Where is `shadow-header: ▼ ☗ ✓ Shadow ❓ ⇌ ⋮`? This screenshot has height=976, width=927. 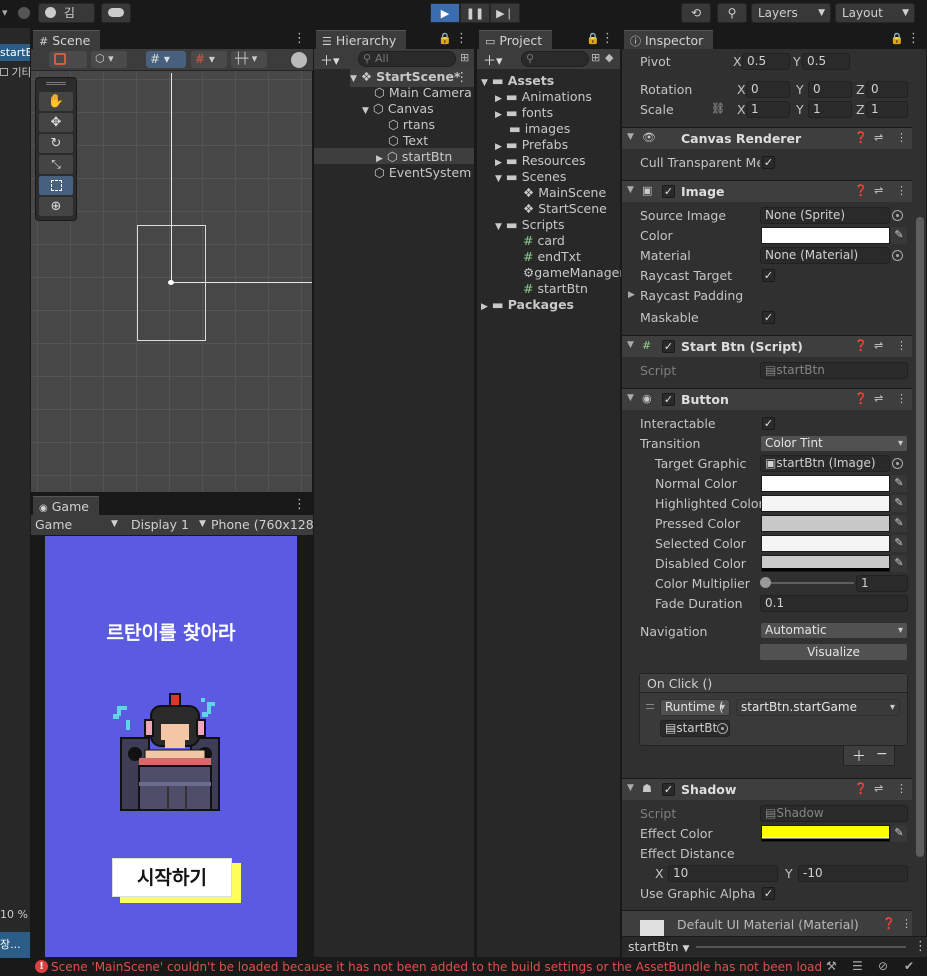
shadow-header: ▼ ☗ ✓ Shadow ❓ ⇌ ⋮ is located at coordinates (767, 789).